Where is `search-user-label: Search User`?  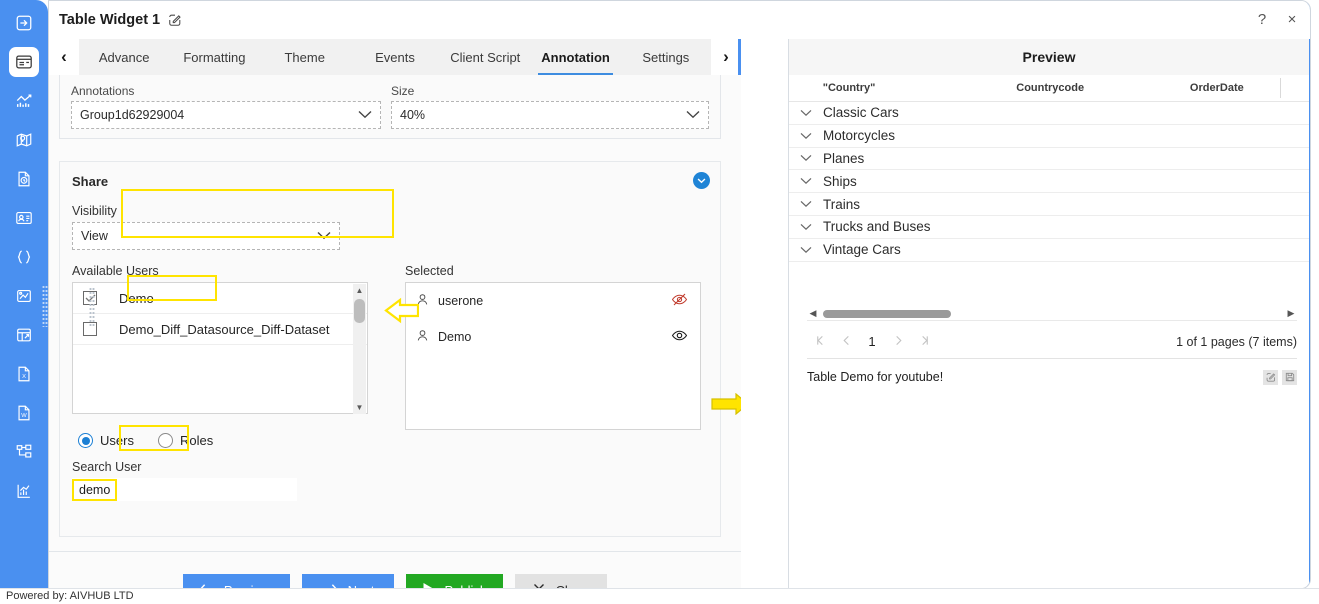
search-user-label: Search User is located at coordinates (107, 467).